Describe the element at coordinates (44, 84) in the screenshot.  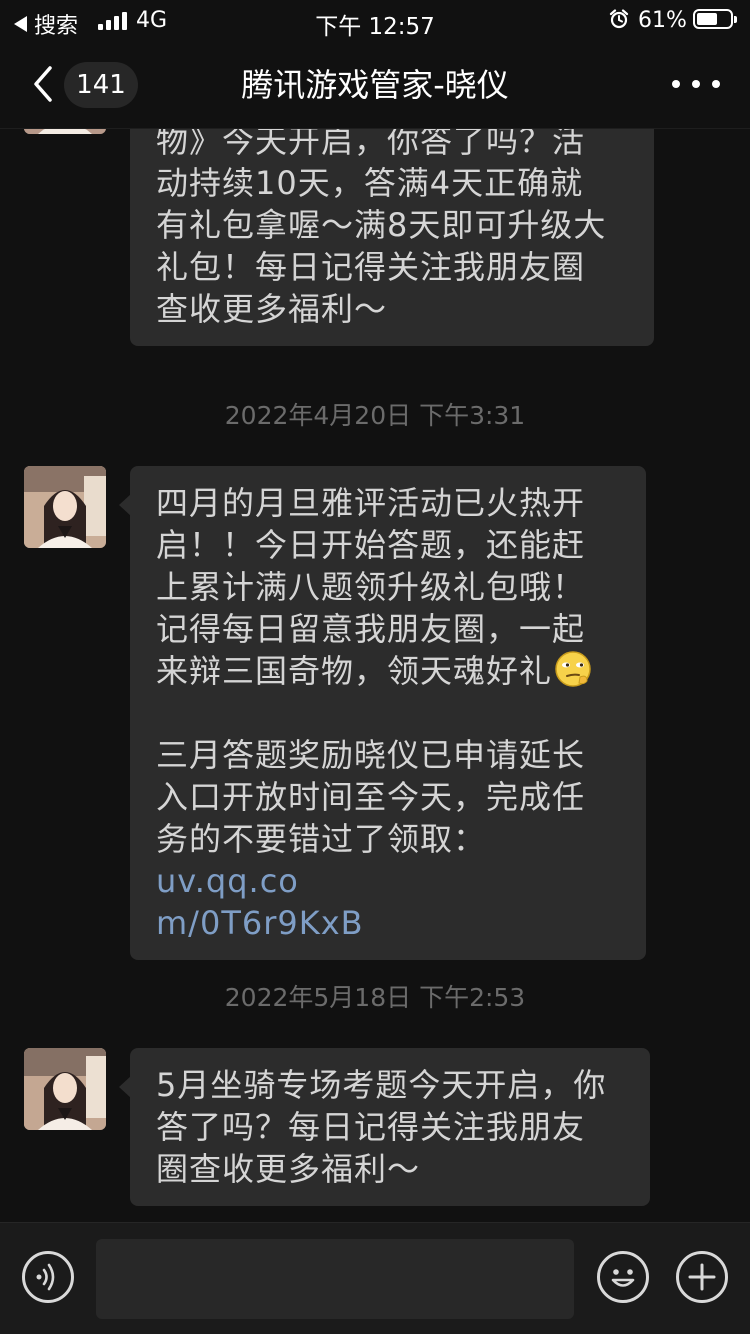
I see `chevron-left-icon` at that location.